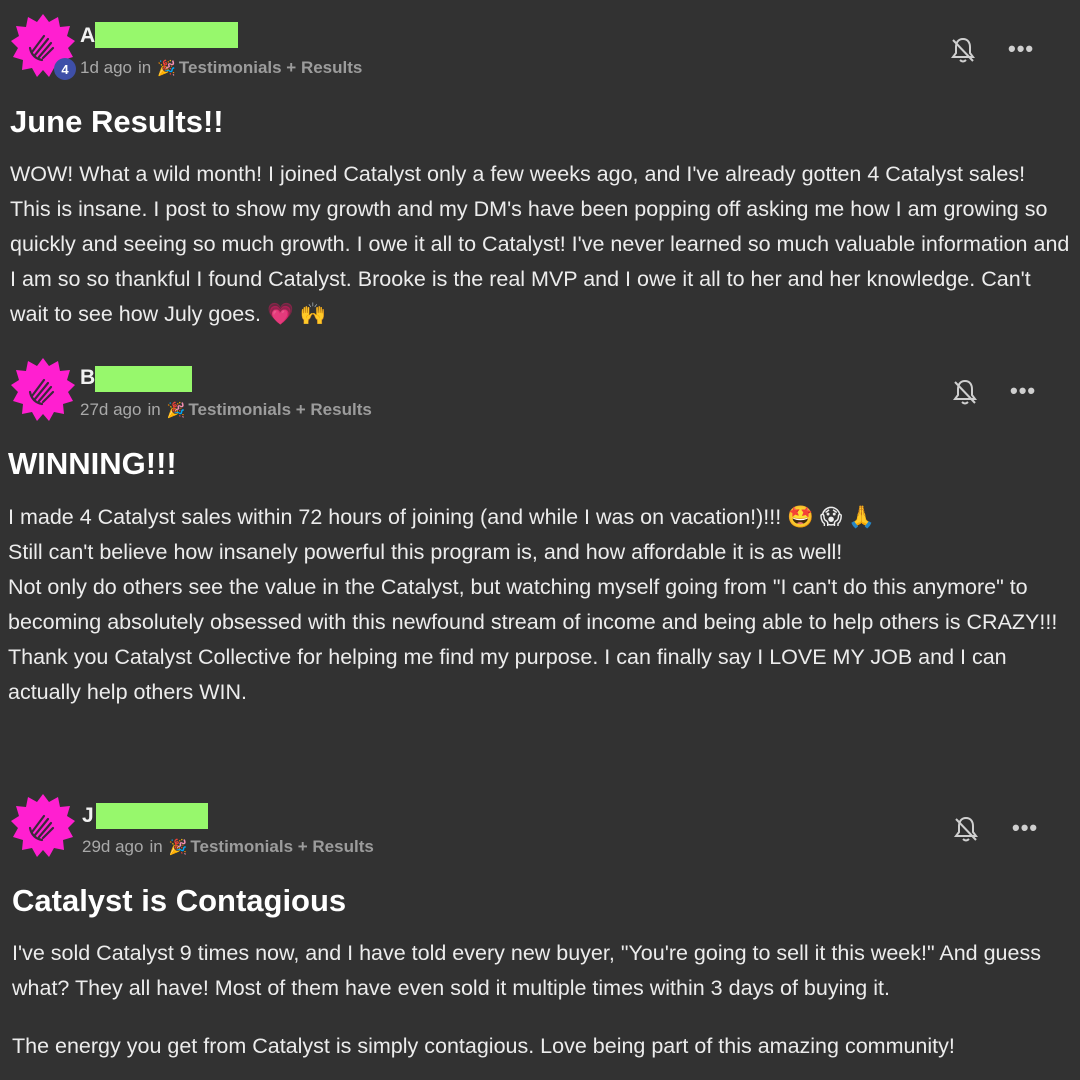 The height and width of the screenshot is (1080, 1080). What do you see at coordinates (87, 378) in the screenshot?
I see `author-name: B` at bounding box center [87, 378].